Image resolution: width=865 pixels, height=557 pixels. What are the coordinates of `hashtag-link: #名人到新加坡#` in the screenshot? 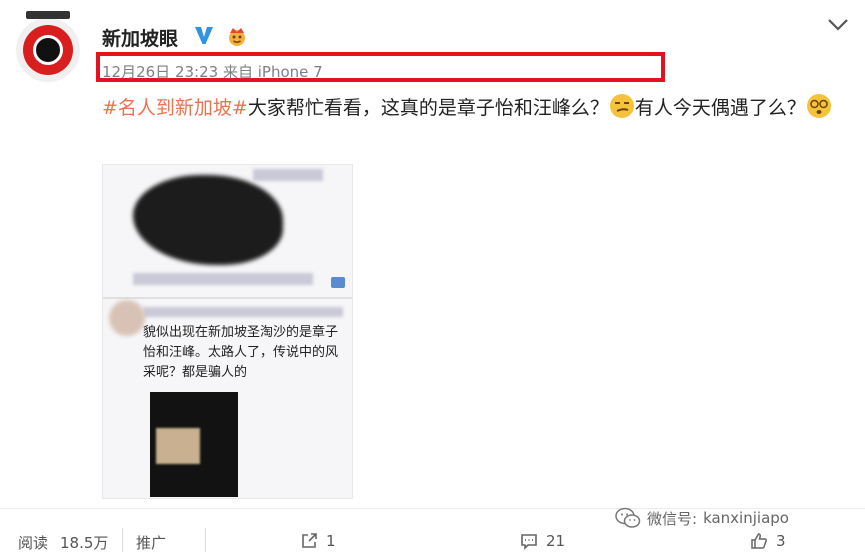 It's located at (175, 108).